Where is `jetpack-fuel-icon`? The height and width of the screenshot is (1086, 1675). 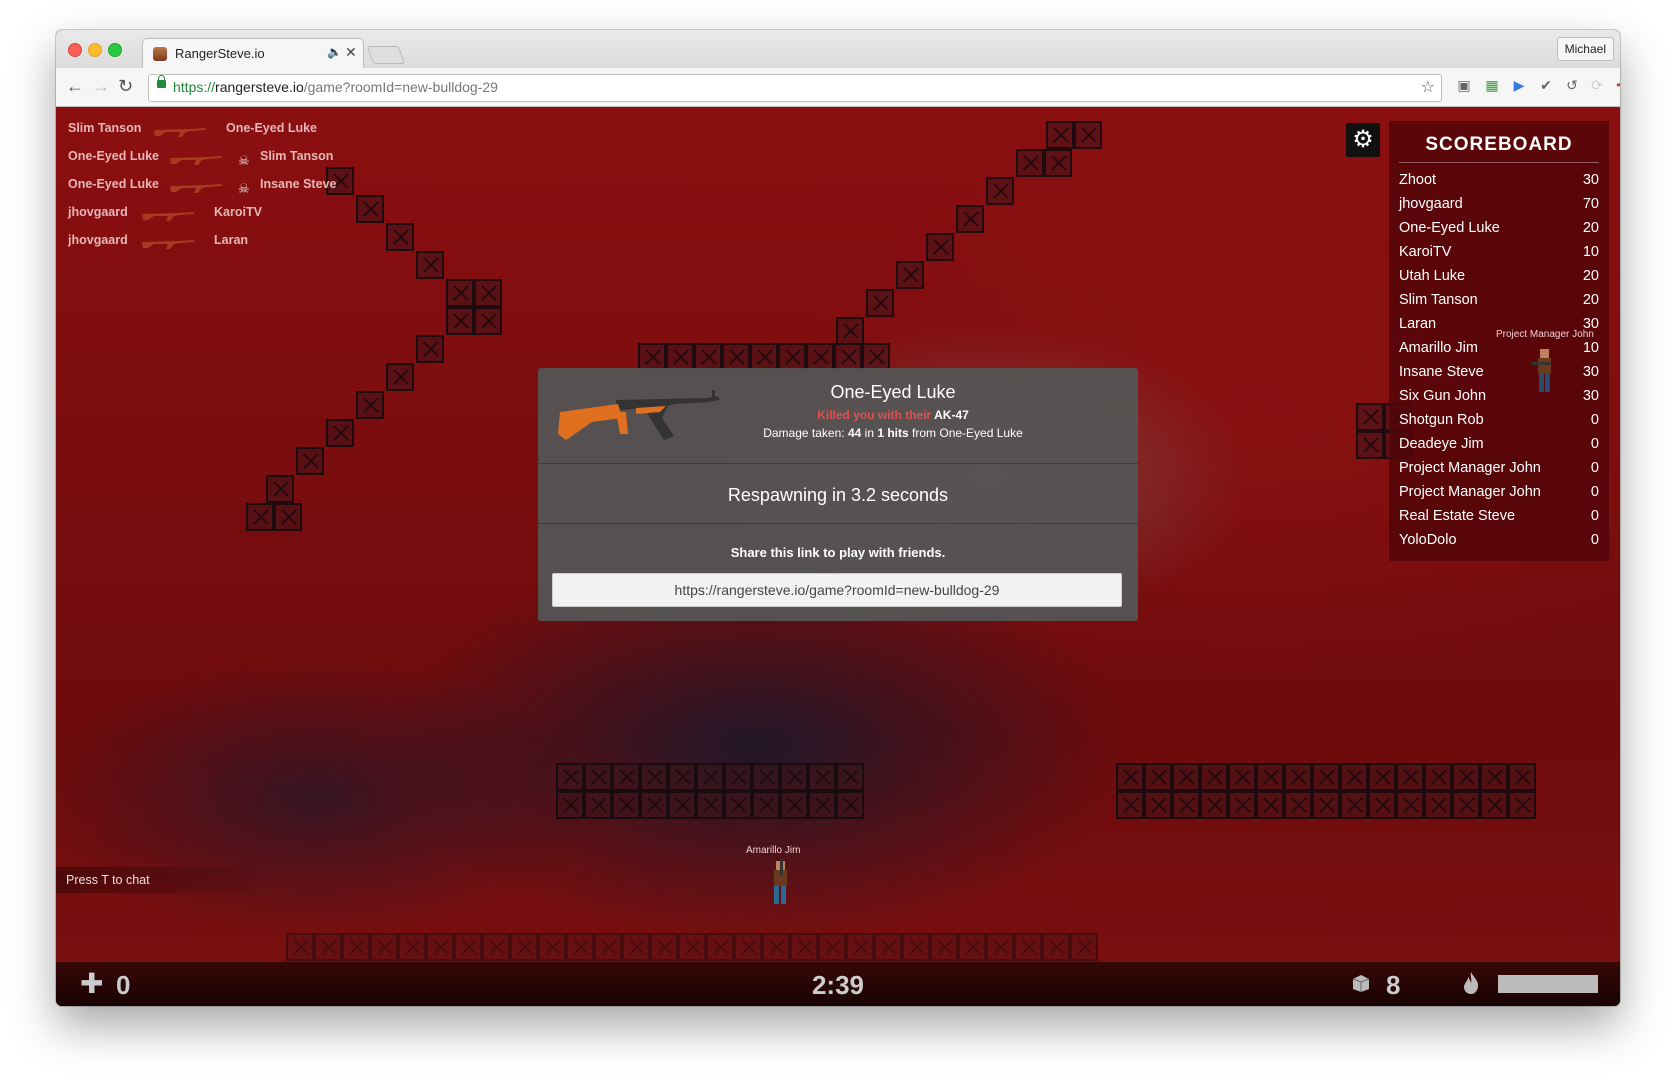 jetpack-fuel-icon is located at coordinates (1471, 983).